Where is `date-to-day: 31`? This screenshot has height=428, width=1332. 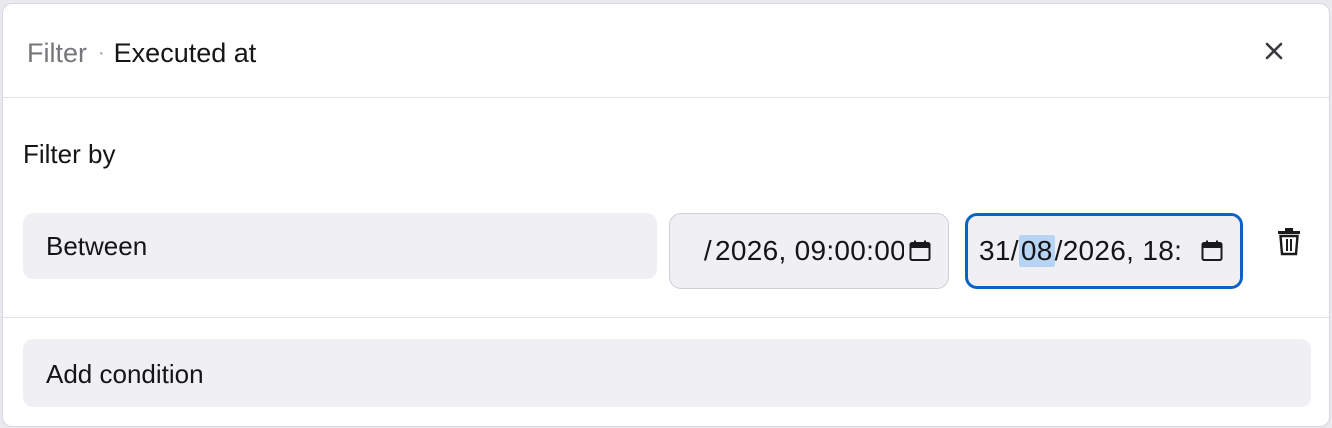 date-to-day: 31 is located at coordinates (995, 251).